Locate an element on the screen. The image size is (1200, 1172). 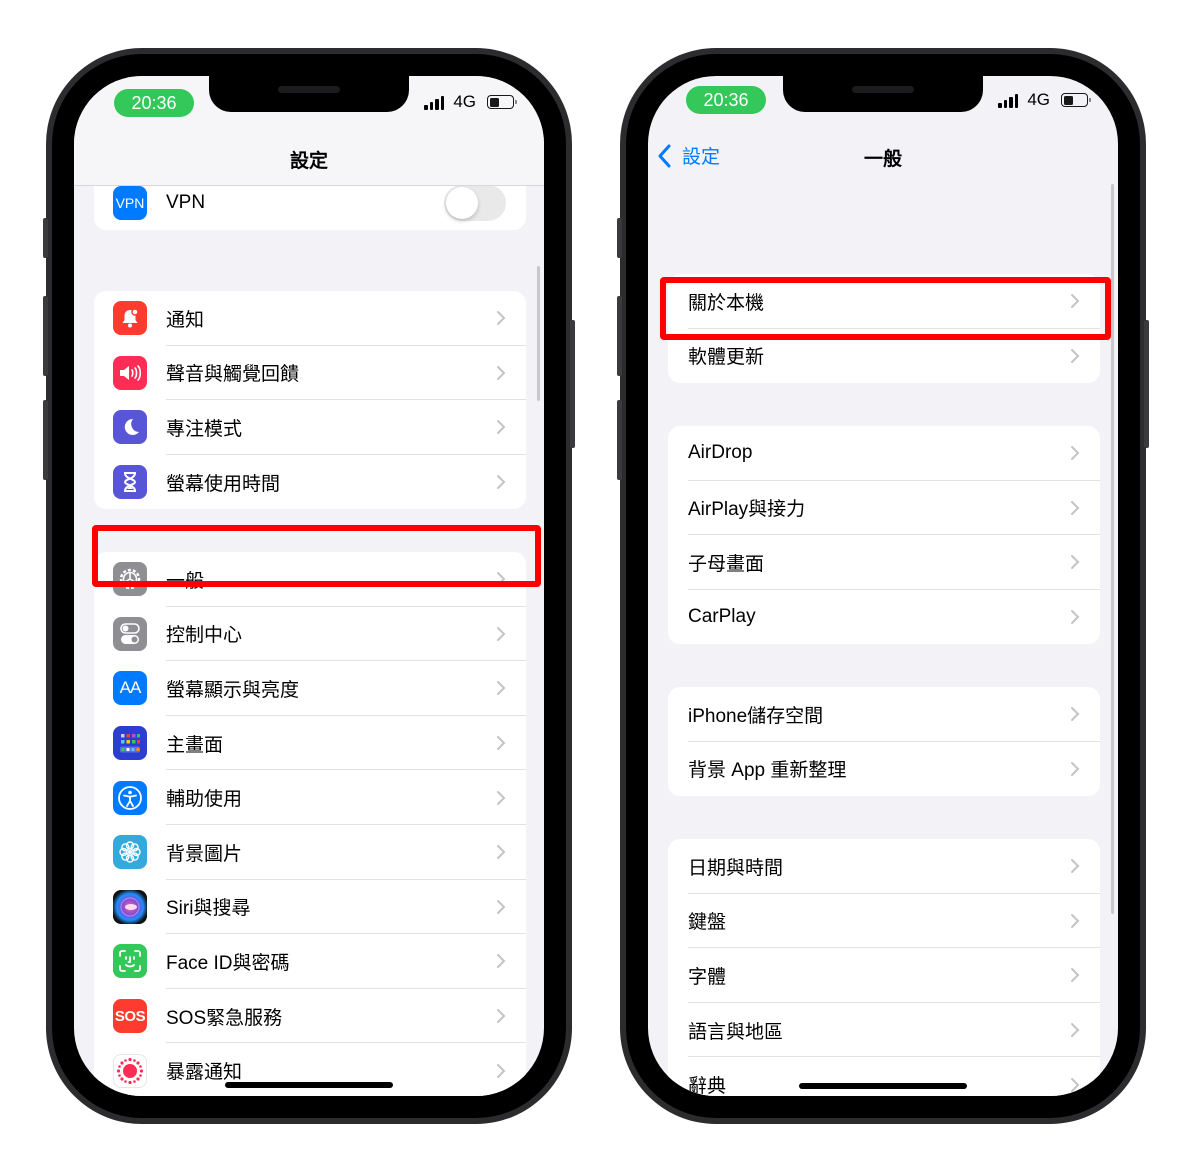
settings-group-1: 通知 聲音與觸覺回饋 專注模式 螢幕使用時間 is located at coordinates (310, 400).